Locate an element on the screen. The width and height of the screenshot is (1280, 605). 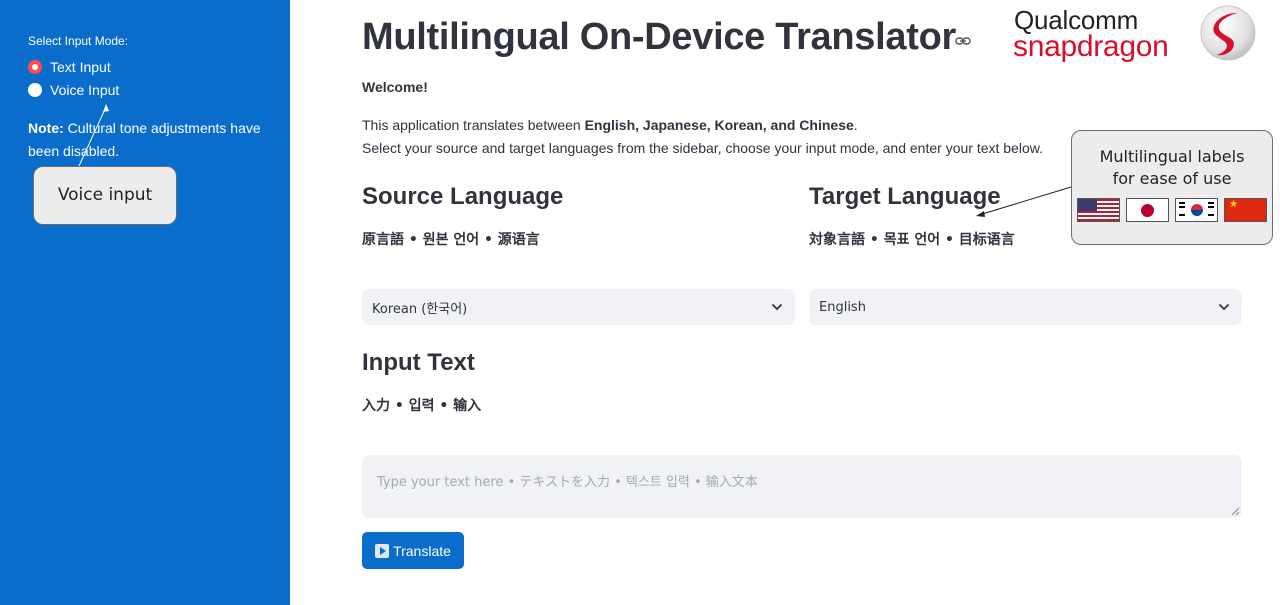
input-mode-label: Select Input Mode: is located at coordinates (78, 41).